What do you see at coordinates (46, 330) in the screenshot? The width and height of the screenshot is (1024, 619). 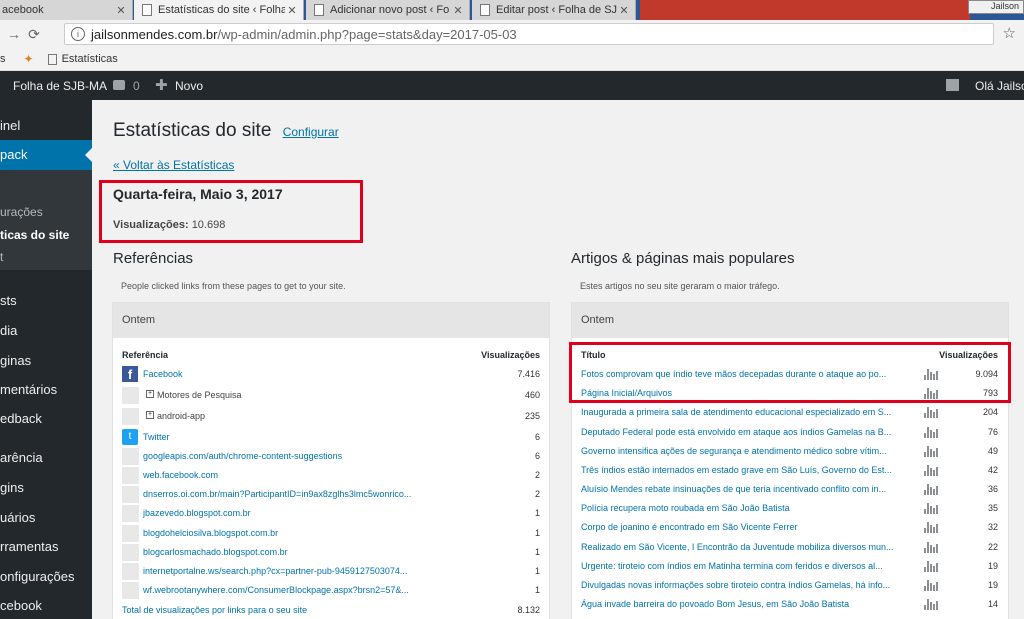 I see `sidebar-item-midia: dia` at bounding box center [46, 330].